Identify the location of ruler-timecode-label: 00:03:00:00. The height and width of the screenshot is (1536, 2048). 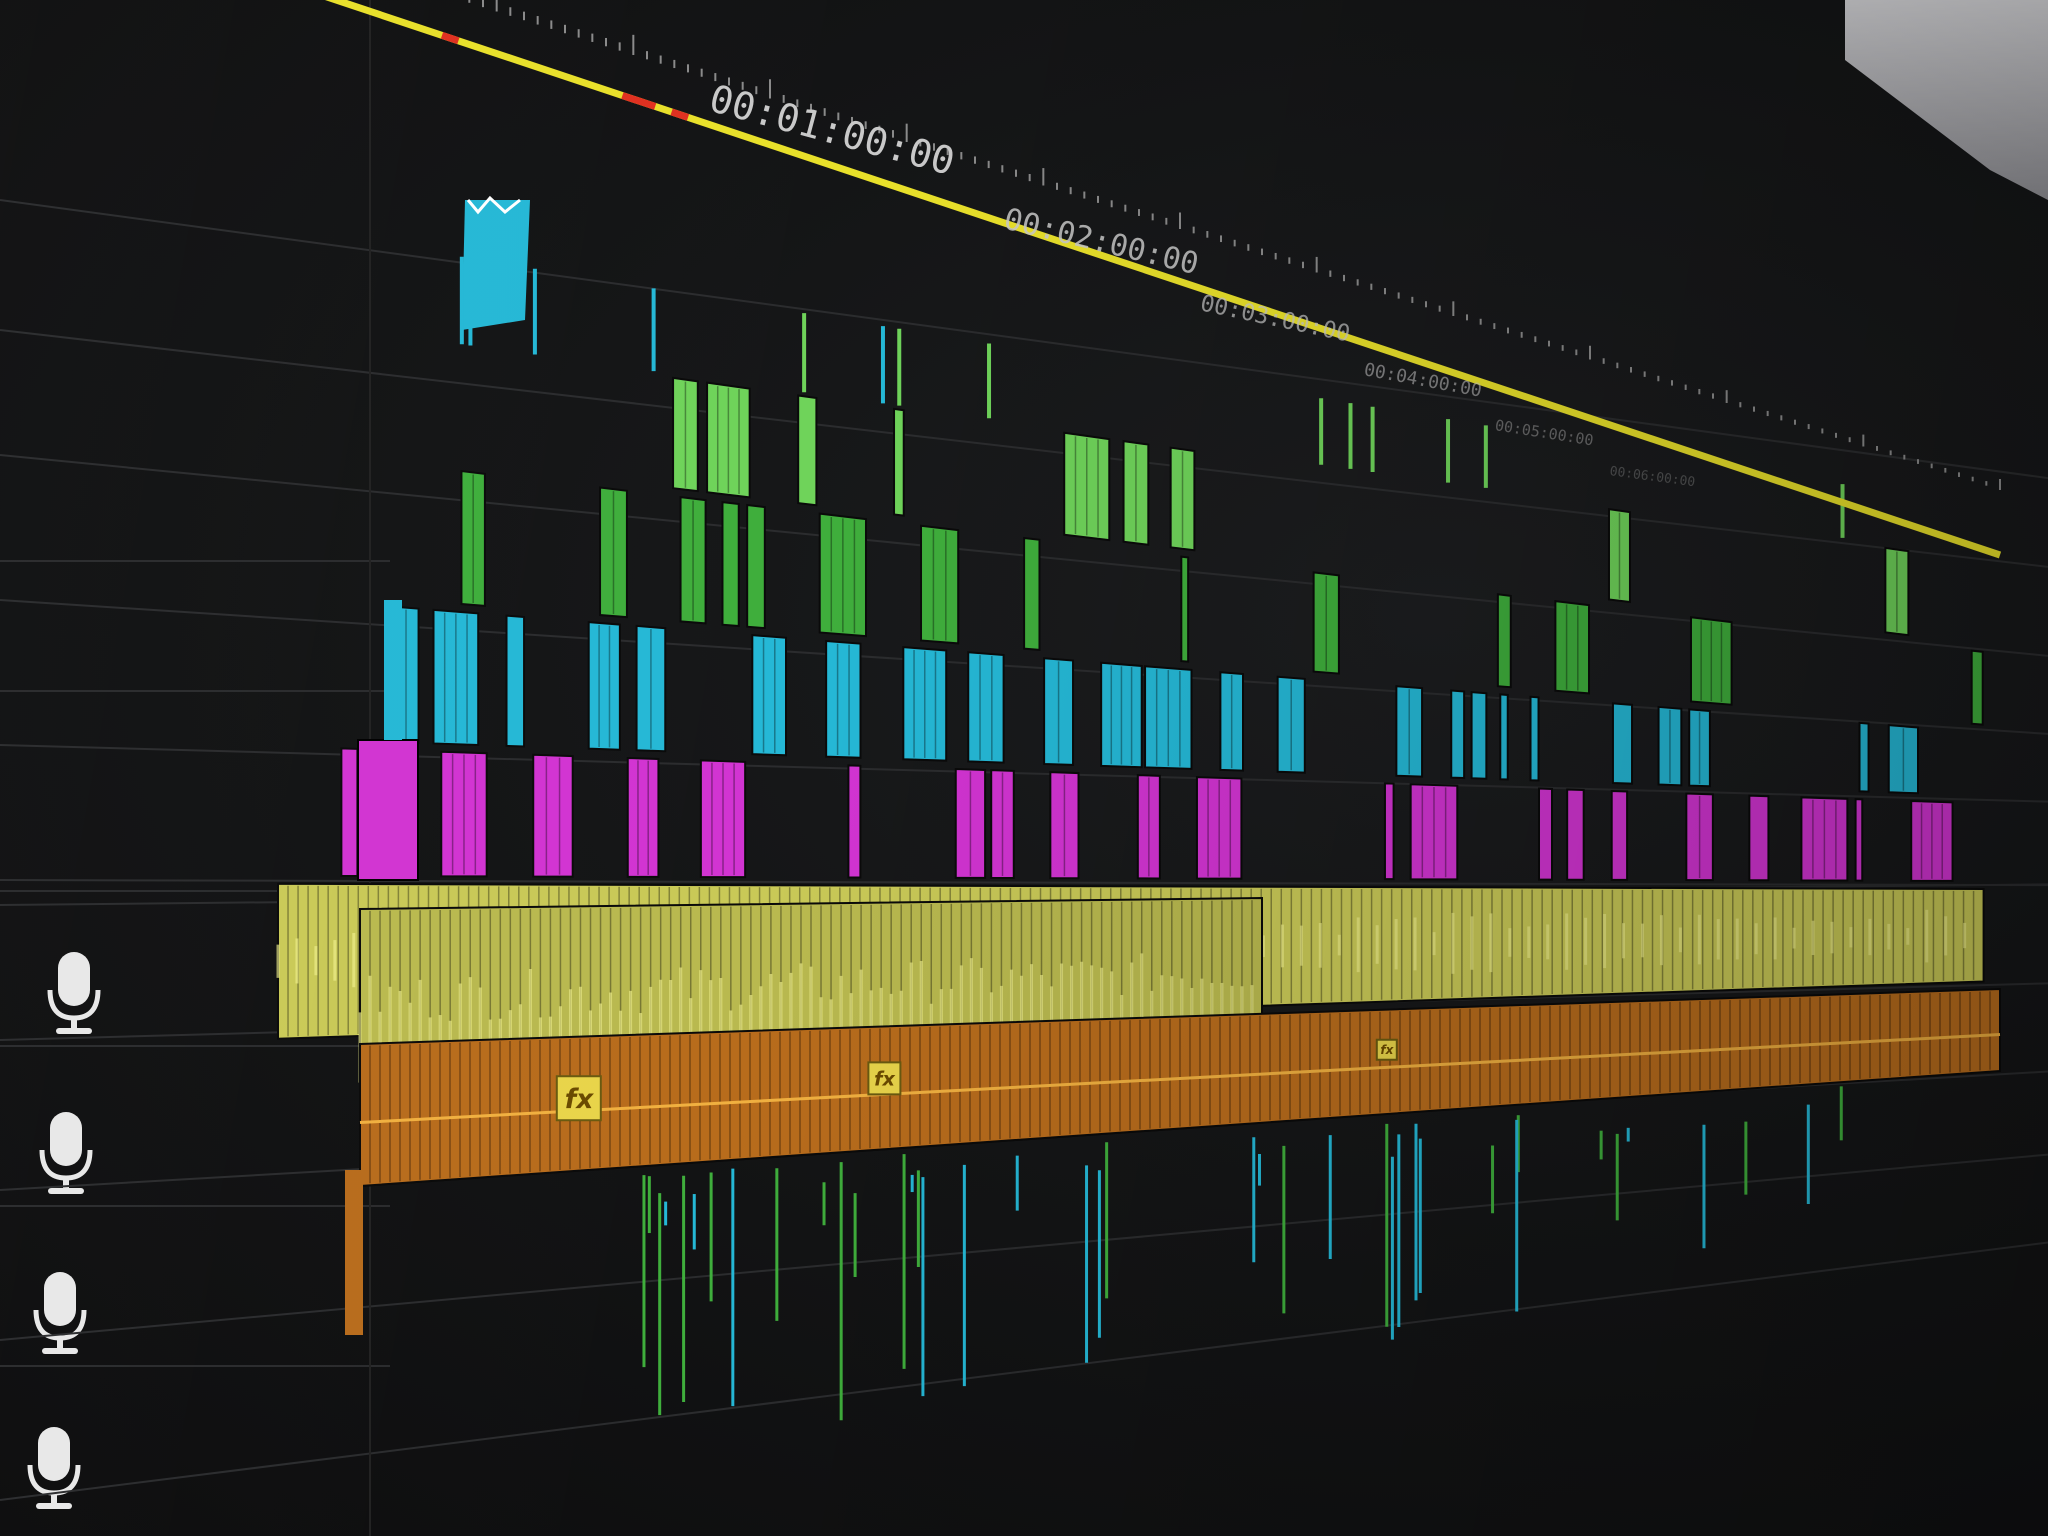
(1275, 318).